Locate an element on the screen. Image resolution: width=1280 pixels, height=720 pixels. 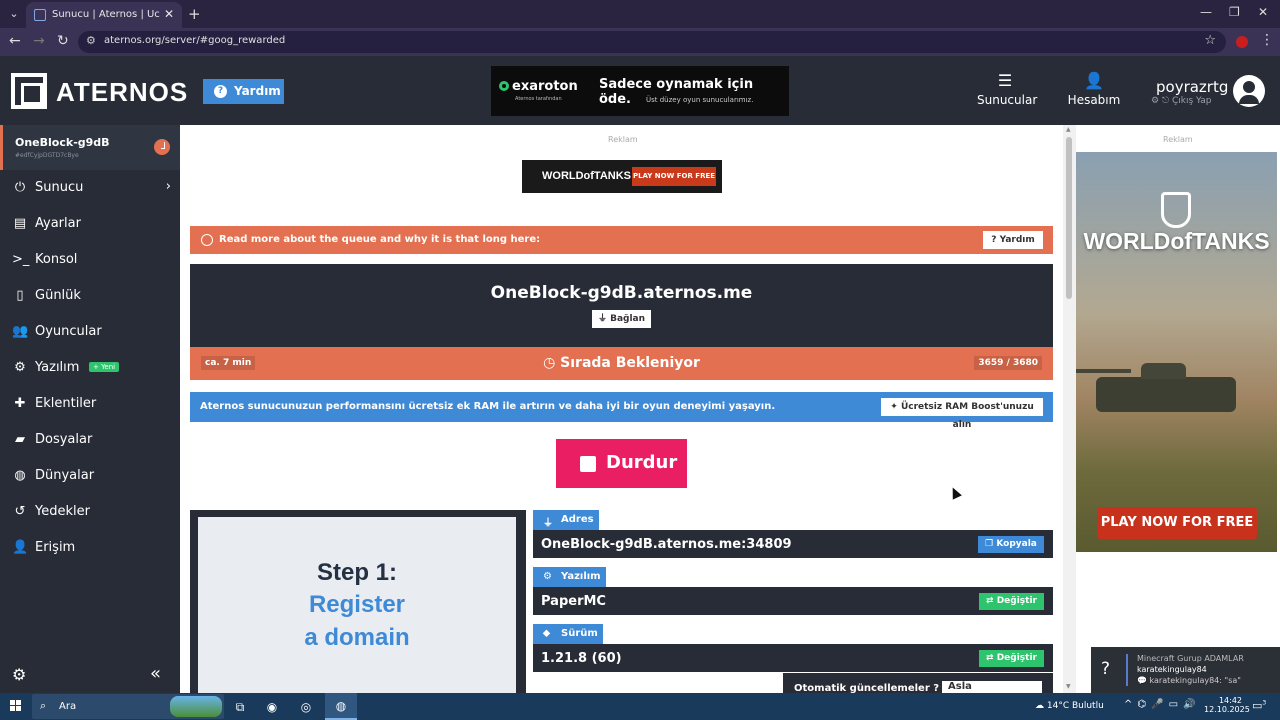
sidebar-item-label: Ayarlar is located at coordinates (58, 223).